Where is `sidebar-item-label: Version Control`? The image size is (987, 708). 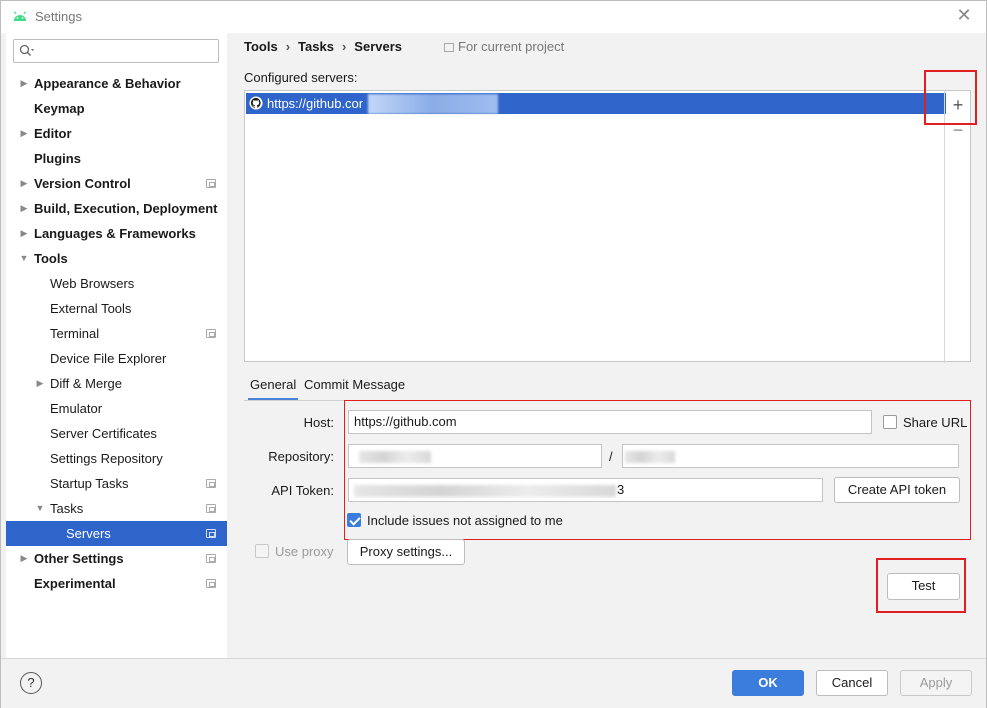 sidebar-item-label: Version Control is located at coordinates (82, 183).